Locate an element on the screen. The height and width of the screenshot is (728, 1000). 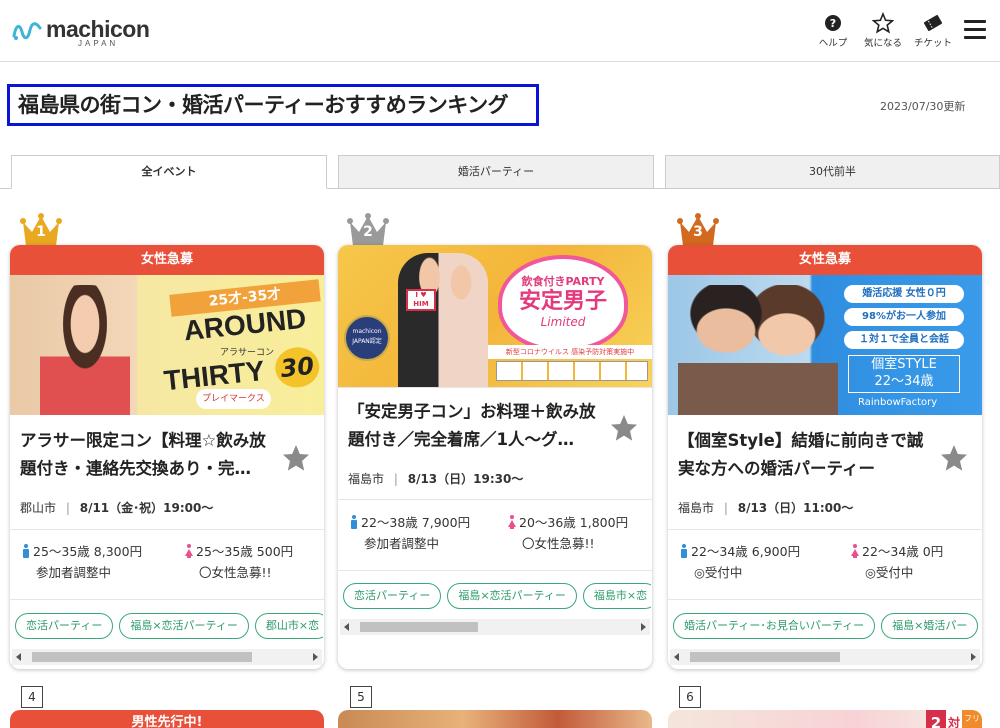
site-header: machicon JAPAN ? ヘルプ 気になる チケット is located at coordinates (500, 31).